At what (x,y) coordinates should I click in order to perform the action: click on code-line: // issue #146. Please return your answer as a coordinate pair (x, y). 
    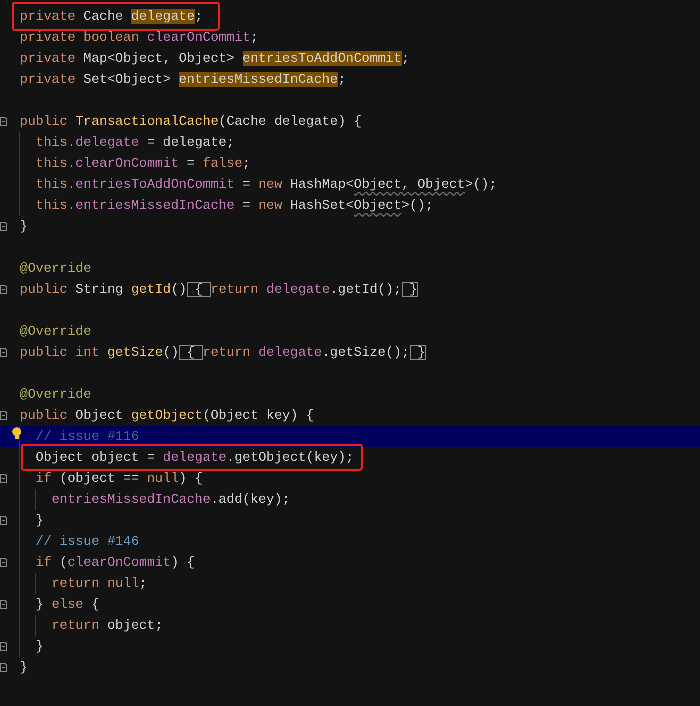
    Looking at the image, I should click on (88, 541).